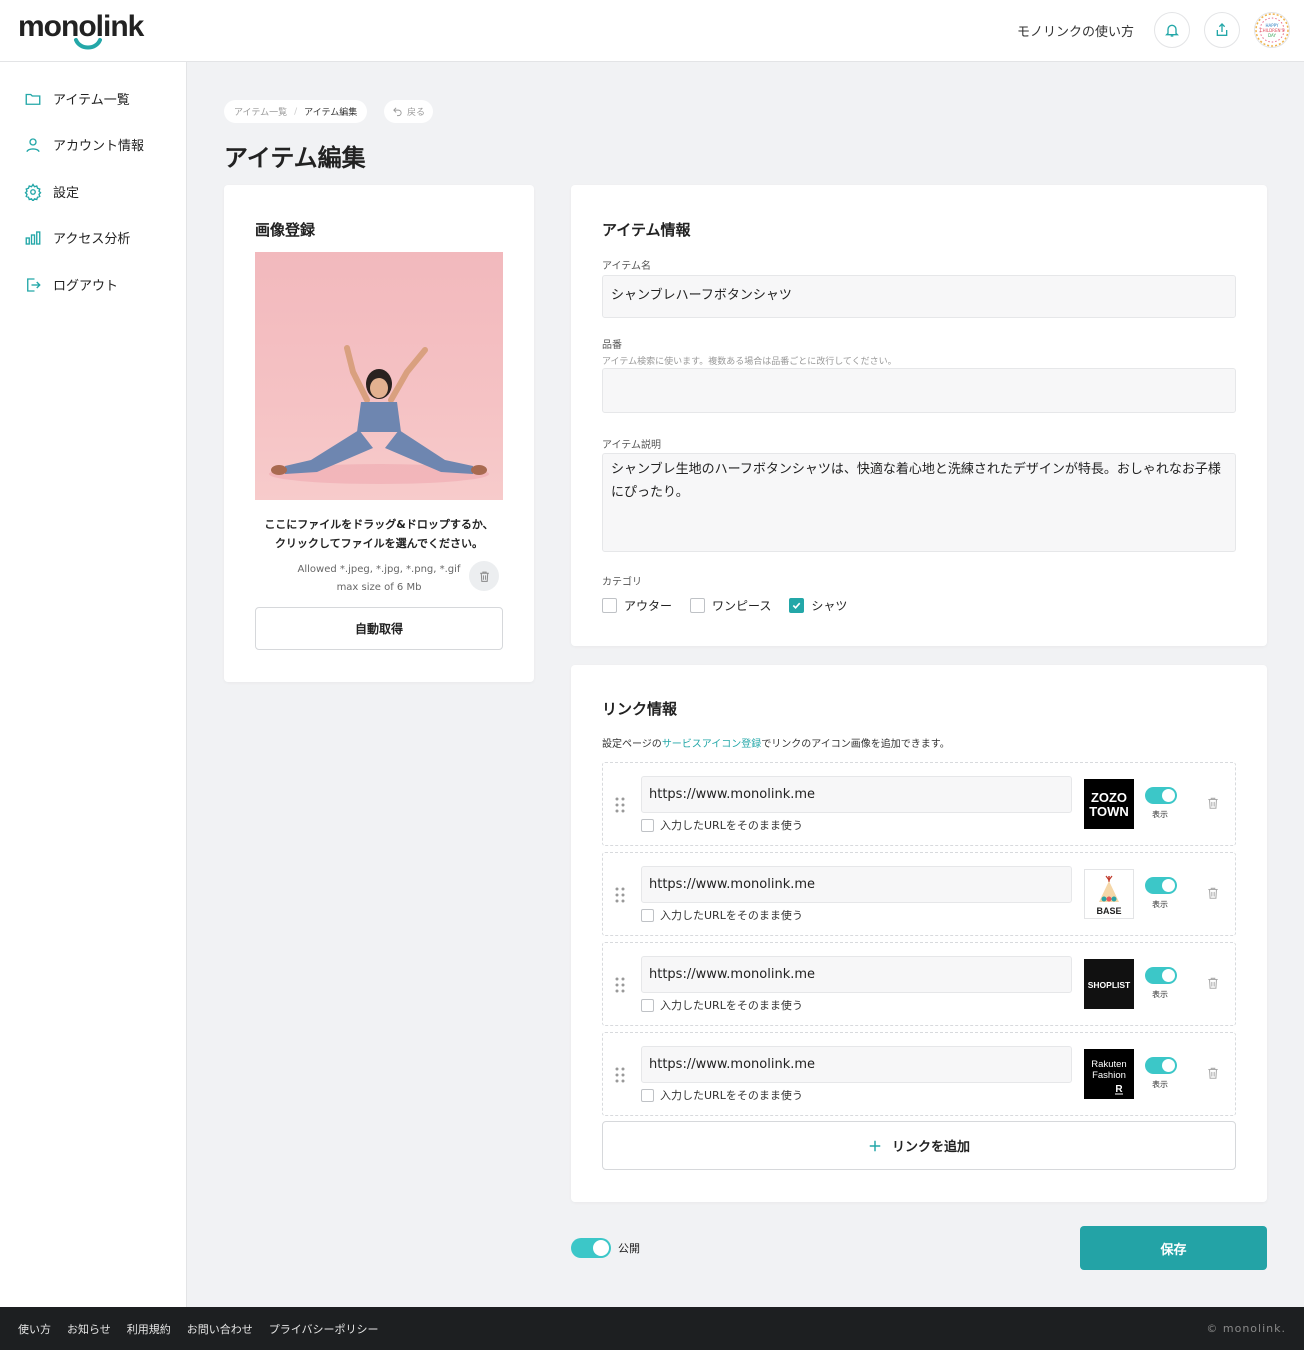 The height and width of the screenshot is (1350, 1304). I want to click on max-size: max size of 6 Mb, so click(379, 587).